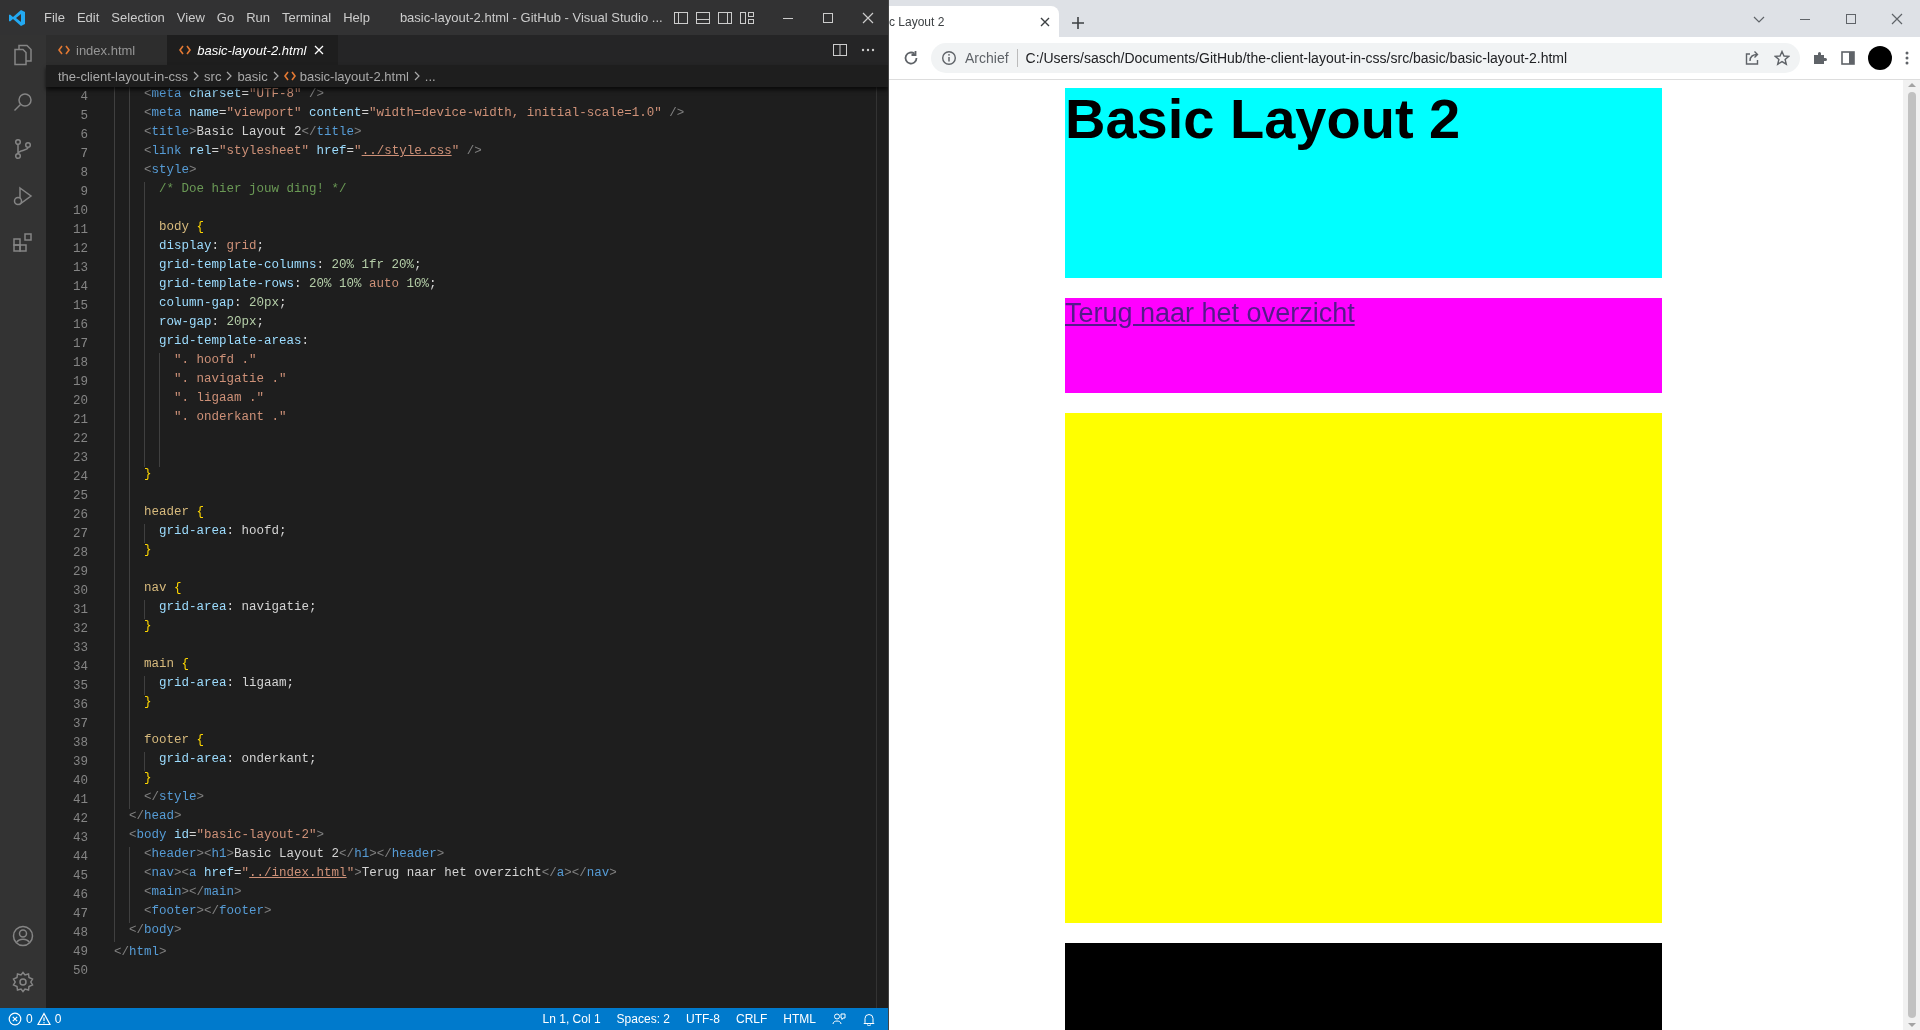 This screenshot has height=1030, width=1920. What do you see at coordinates (839, 1019) in the screenshot?
I see `feedback-icon` at bounding box center [839, 1019].